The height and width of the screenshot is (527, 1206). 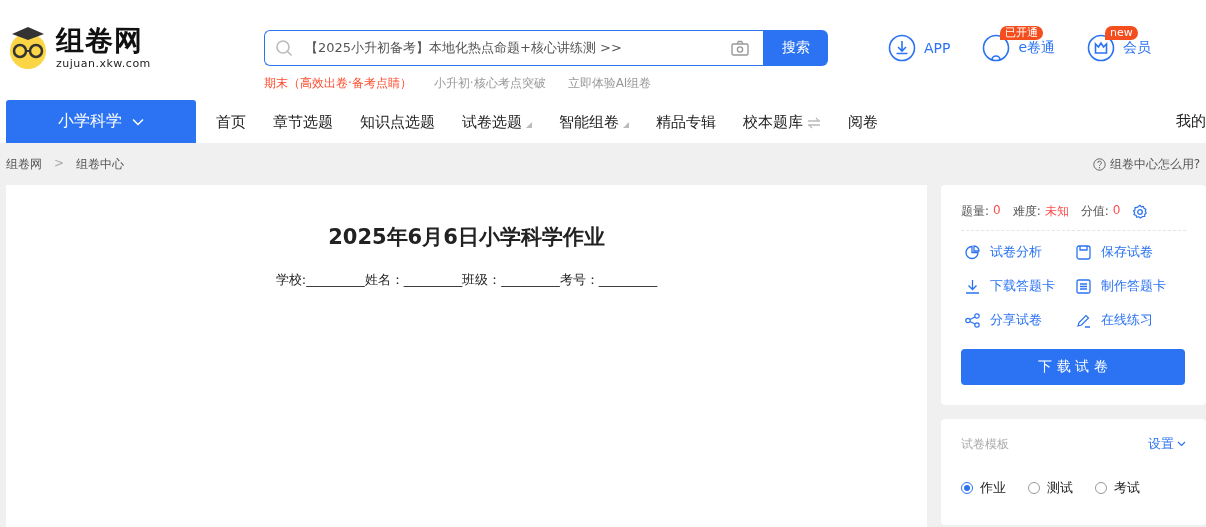 What do you see at coordinates (795, 48) in the screenshot?
I see `search-button: 搜索` at bounding box center [795, 48].